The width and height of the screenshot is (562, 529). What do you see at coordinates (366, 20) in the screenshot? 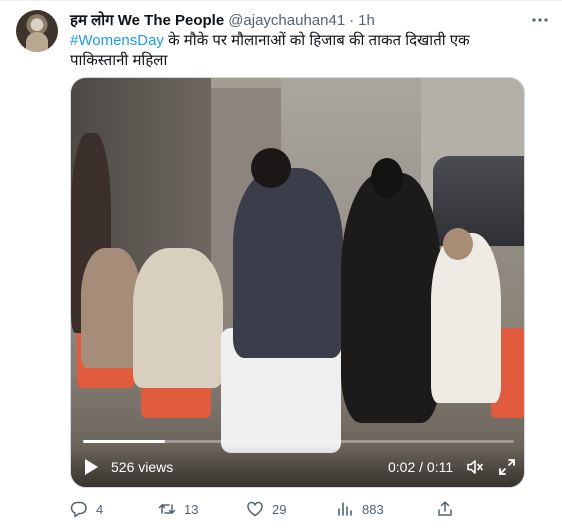
I see `tweet-time: 1h` at bounding box center [366, 20].